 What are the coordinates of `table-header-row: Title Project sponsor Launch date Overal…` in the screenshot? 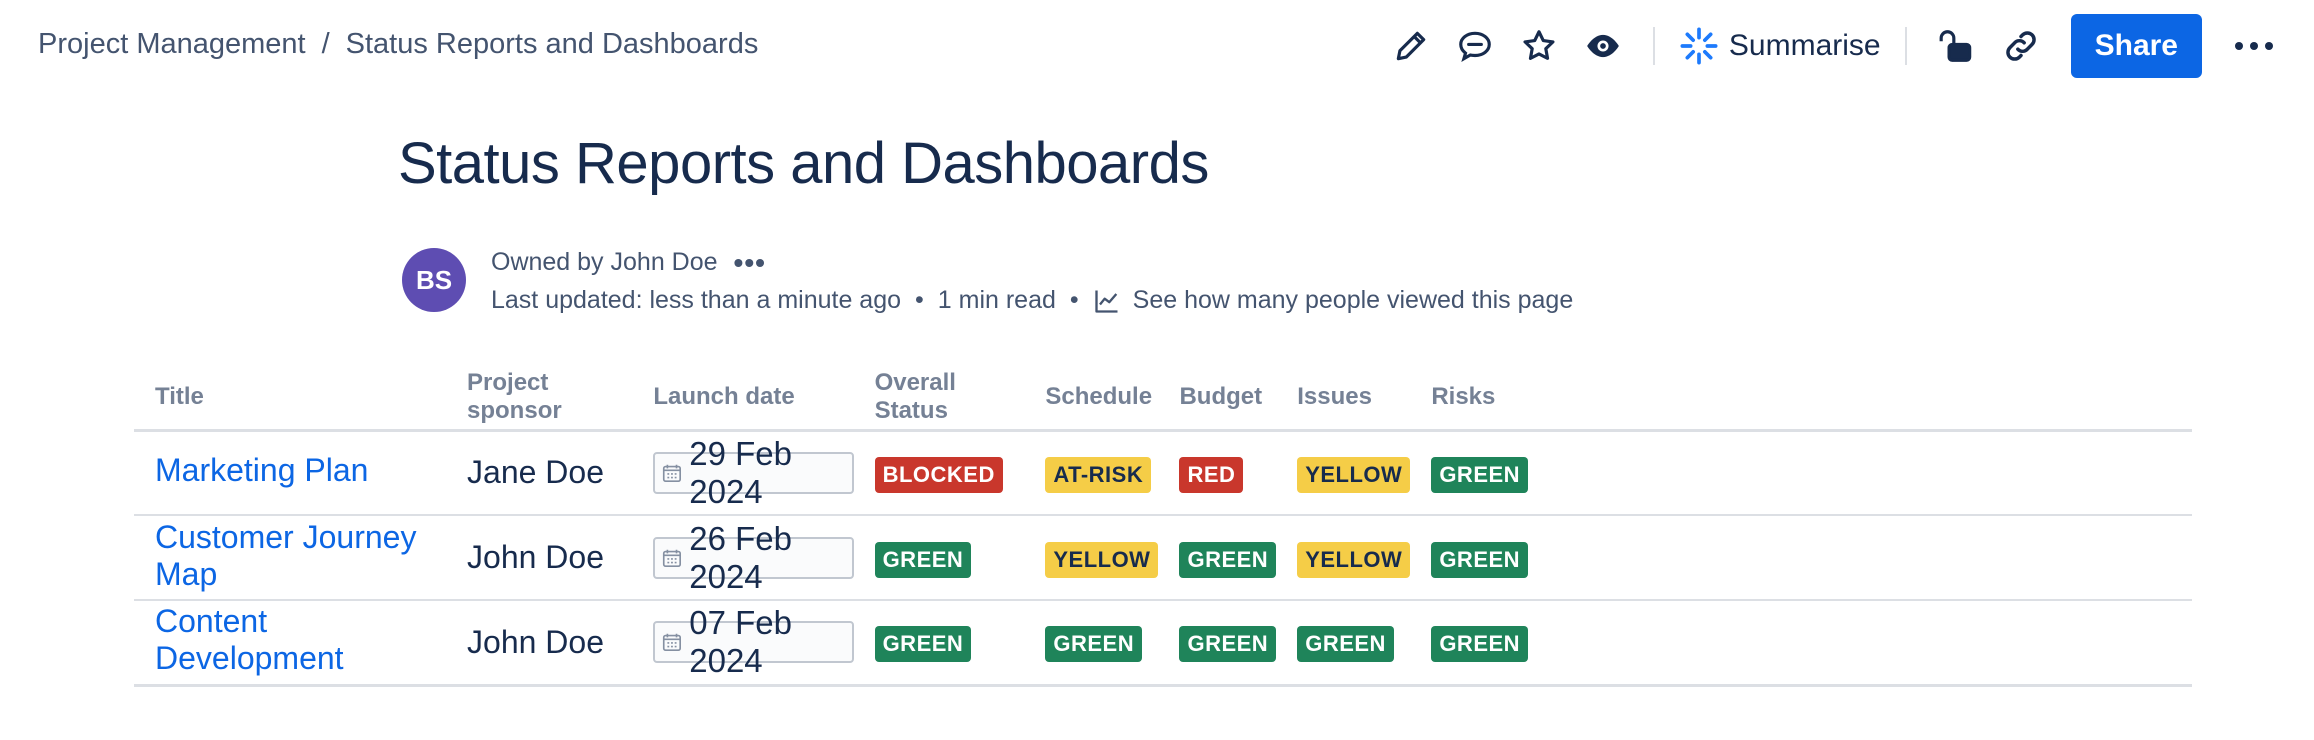 It's located at (1163, 399).